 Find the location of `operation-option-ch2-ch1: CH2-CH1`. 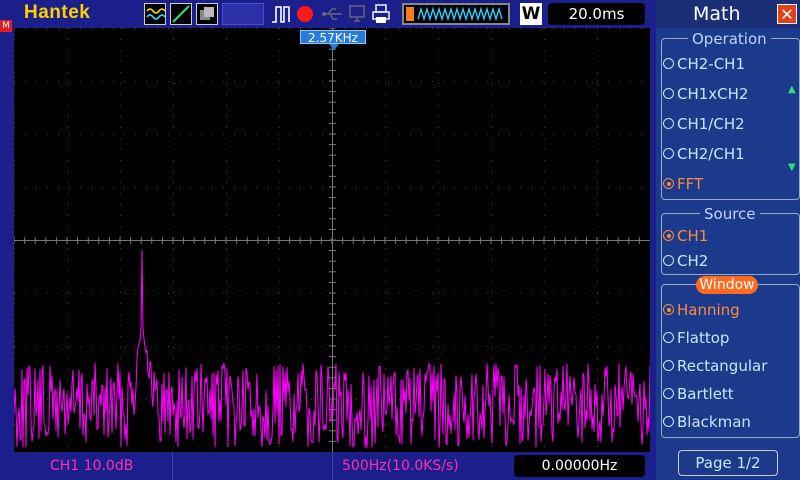

operation-option-ch2-ch1: CH2-CH1 is located at coordinates (704, 64).